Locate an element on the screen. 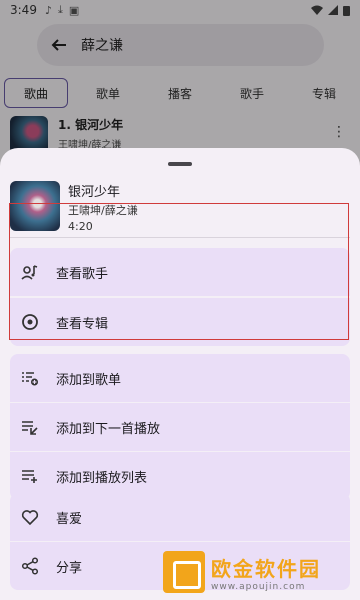 The height and width of the screenshot is (600, 360). divider is located at coordinates (180, 237).